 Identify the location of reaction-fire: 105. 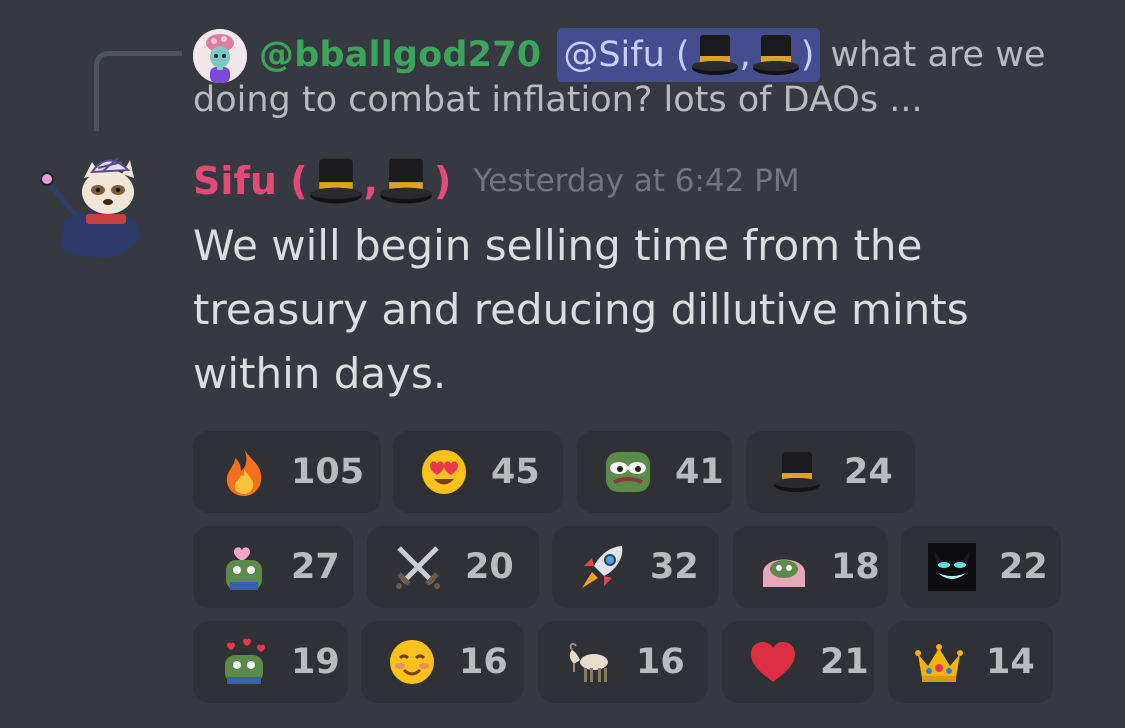
(287, 472).